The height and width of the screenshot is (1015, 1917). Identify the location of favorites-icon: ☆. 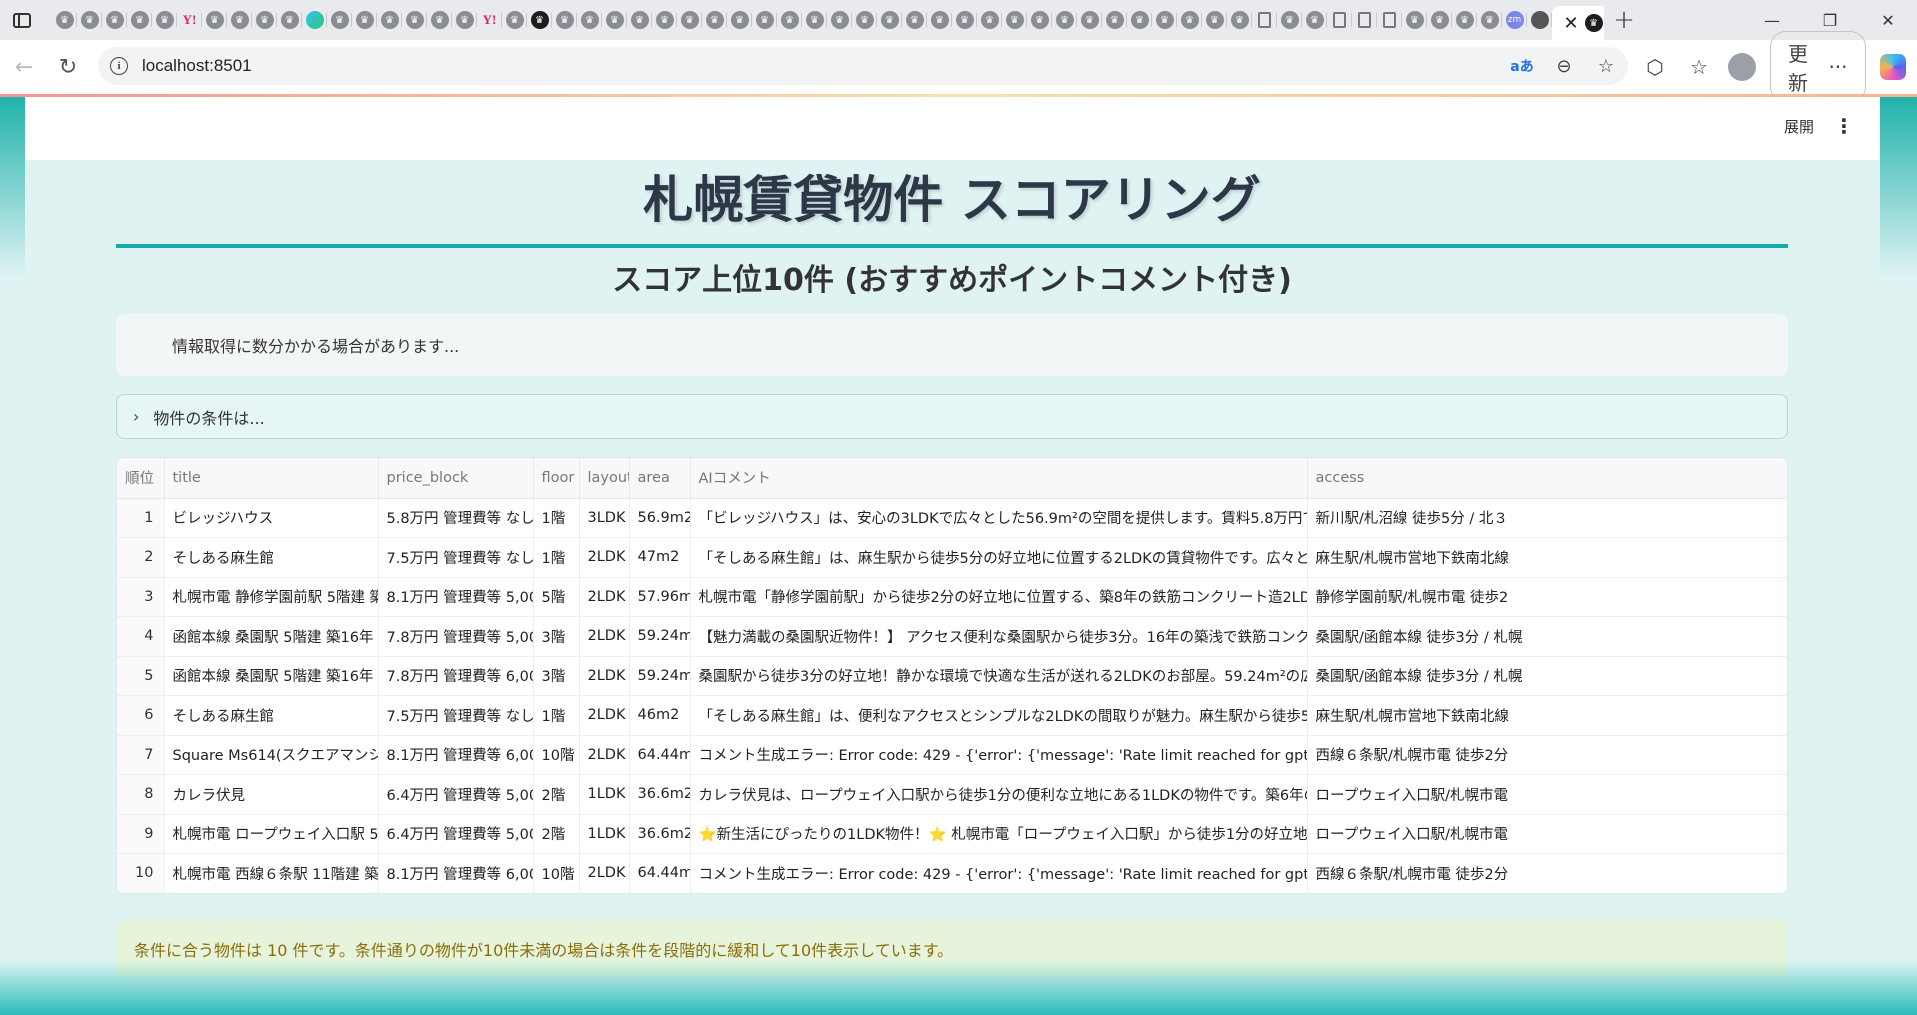
(1699, 67).